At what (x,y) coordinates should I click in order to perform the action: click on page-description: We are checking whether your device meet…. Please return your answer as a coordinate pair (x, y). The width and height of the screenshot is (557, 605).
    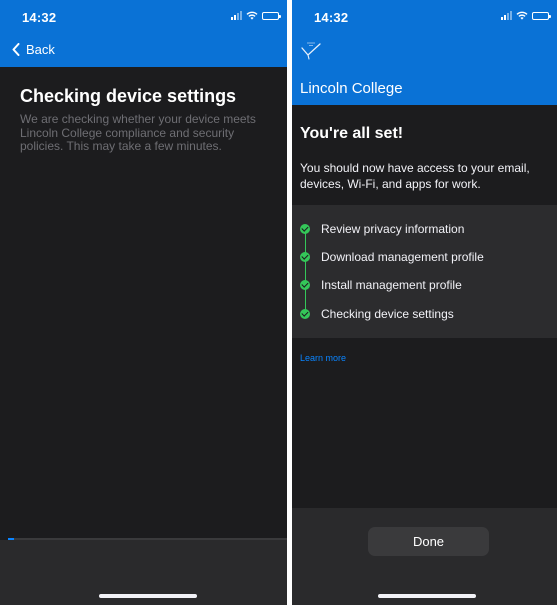
    Looking at the image, I should click on (138, 132).